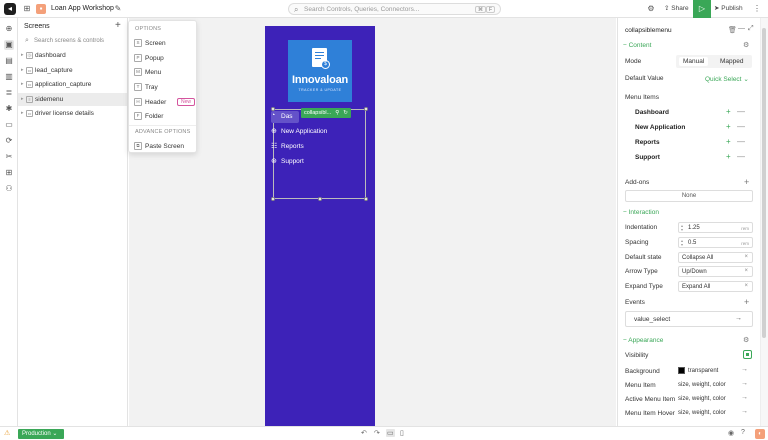  Describe the element at coordinates (686, 127) in the screenshot. I see `menu-item-row-new-application: New Application + —` at that location.